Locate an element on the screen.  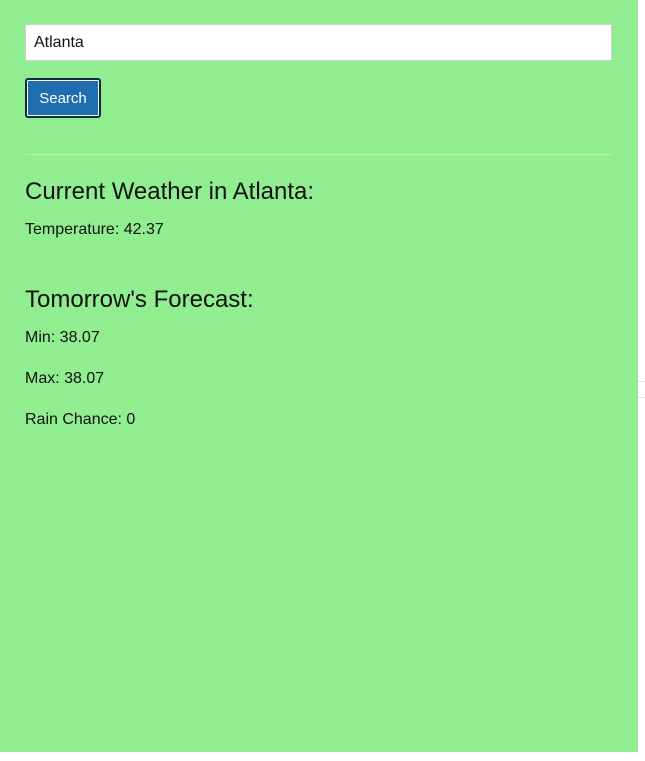
forecast-rain-line: Rain Chance: 0 is located at coordinates (80, 420).